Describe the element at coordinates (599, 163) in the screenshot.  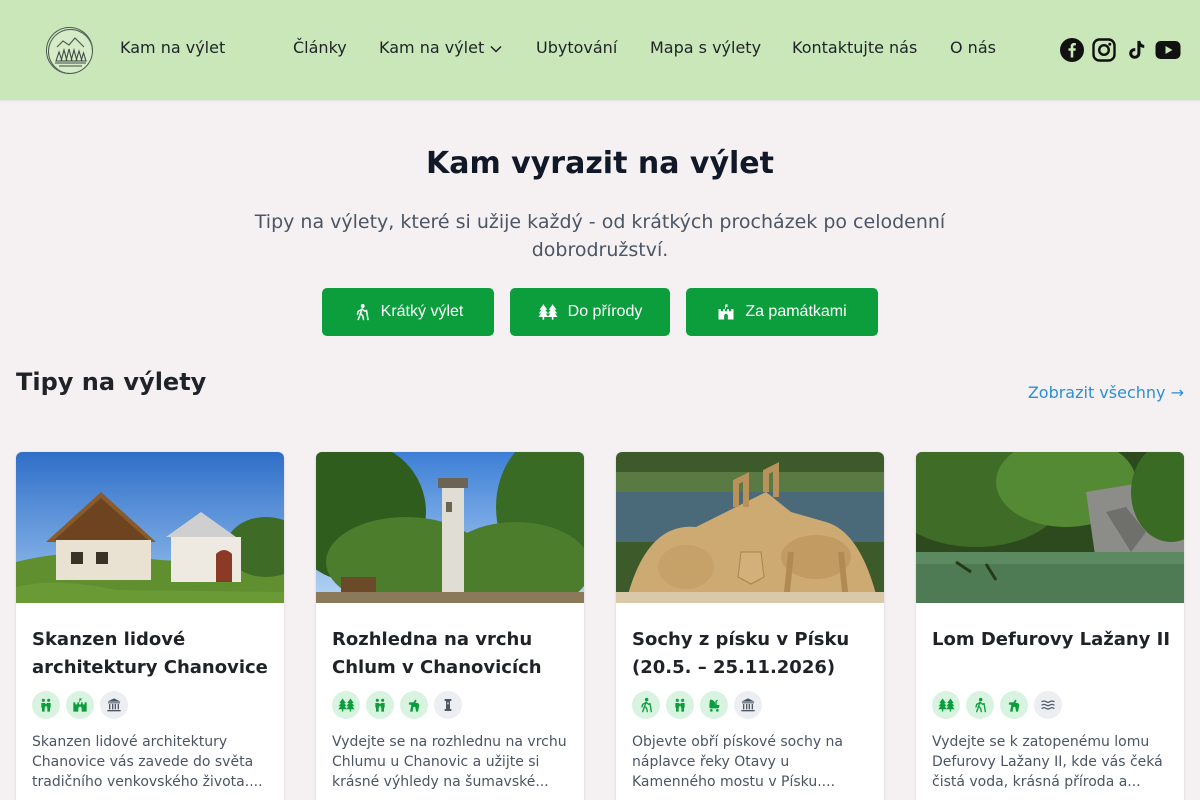
I see `page-title: Kam vyrazit na výlet` at that location.